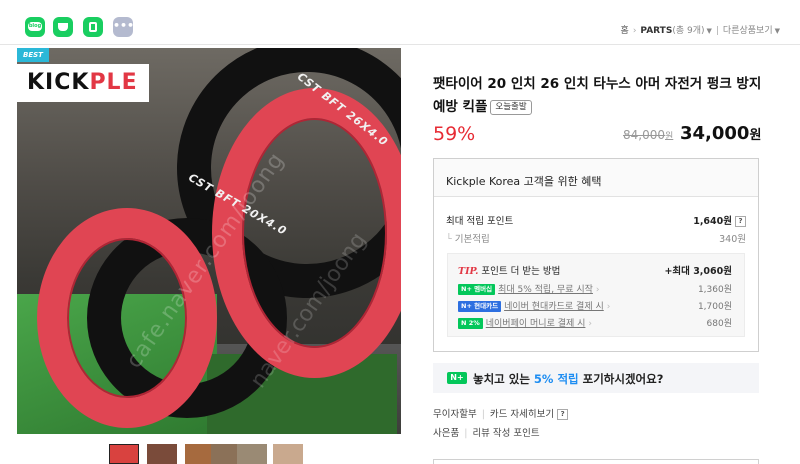 The height and width of the screenshot is (464, 800). Describe the element at coordinates (698, 271) in the screenshot. I see `tip-max-value: +최대 3,060원` at that location.